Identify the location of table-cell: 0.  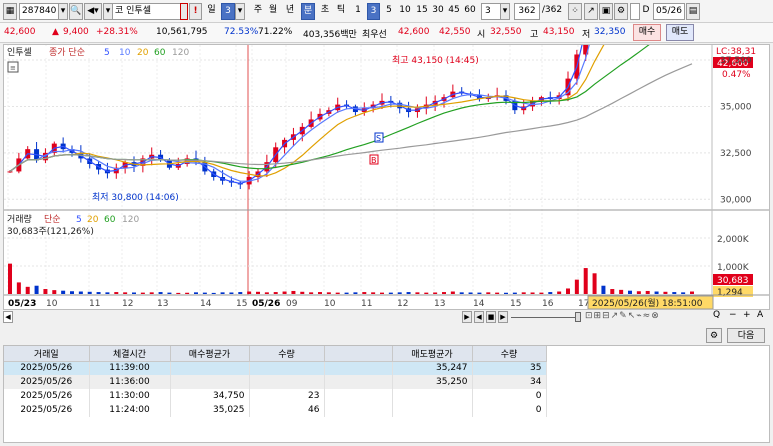
(509, 410).